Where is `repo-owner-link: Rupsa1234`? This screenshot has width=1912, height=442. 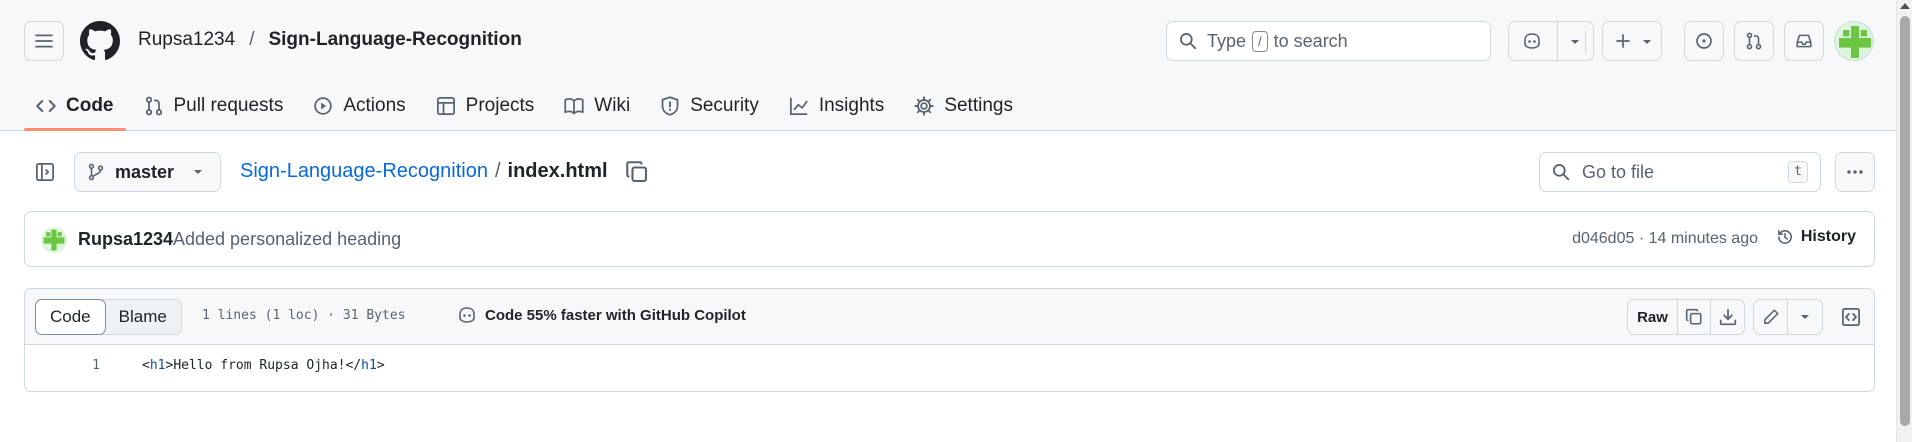
repo-owner-link: Rupsa1234 is located at coordinates (186, 40).